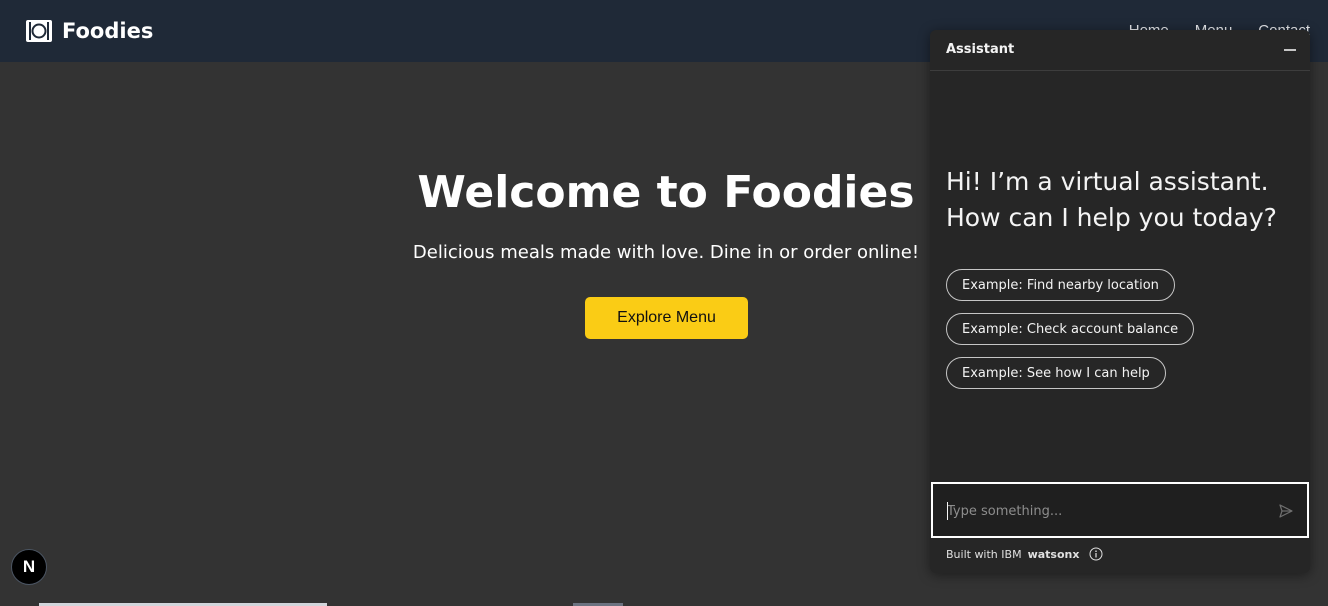 The width and height of the screenshot is (1328, 606). What do you see at coordinates (1120, 50) in the screenshot?
I see `assistant-header: Assistant` at bounding box center [1120, 50].